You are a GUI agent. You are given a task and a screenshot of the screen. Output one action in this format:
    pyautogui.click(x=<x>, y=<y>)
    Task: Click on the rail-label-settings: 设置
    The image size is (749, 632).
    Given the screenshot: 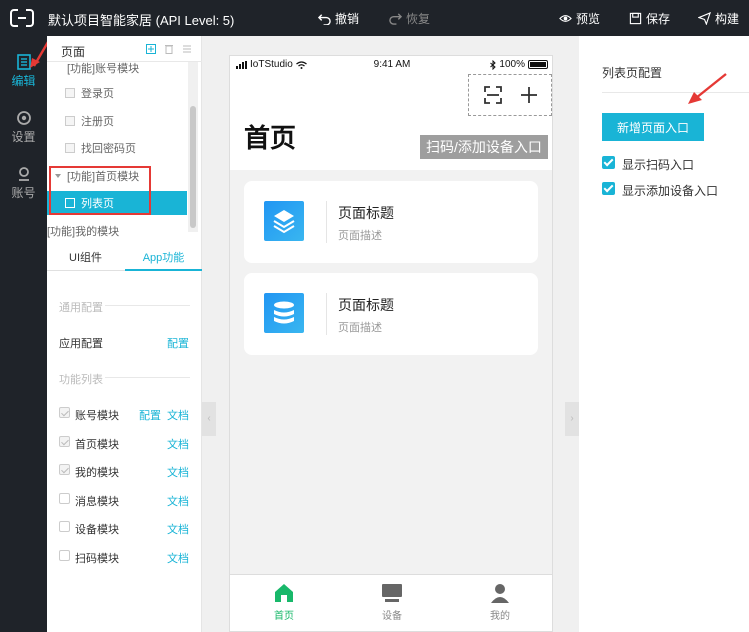 What is the action you would take?
    pyautogui.click(x=23, y=137)
    